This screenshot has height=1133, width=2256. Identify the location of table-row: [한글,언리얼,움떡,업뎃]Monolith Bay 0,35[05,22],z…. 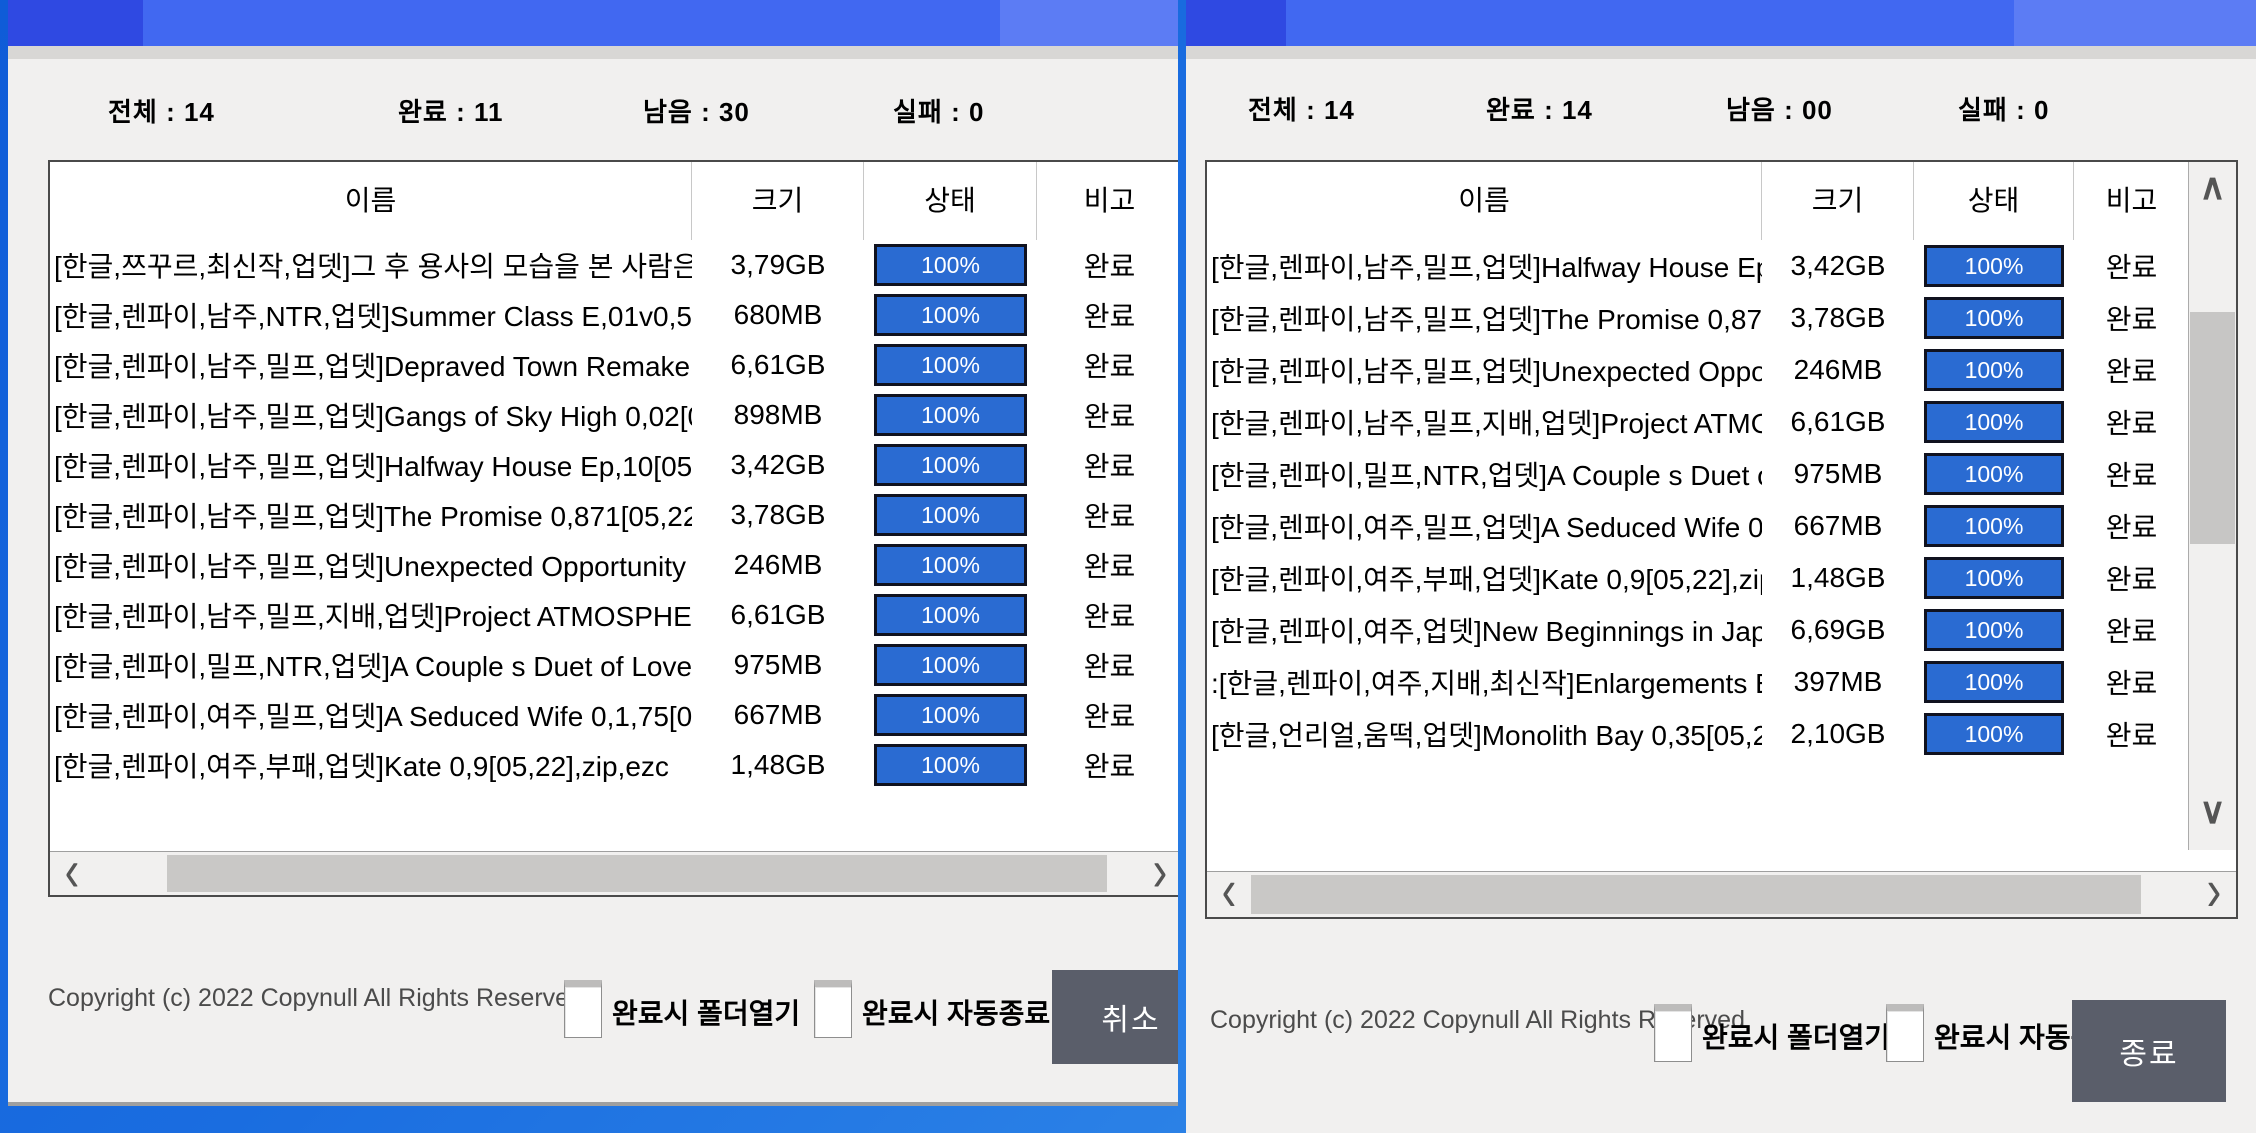
(1698, 734).